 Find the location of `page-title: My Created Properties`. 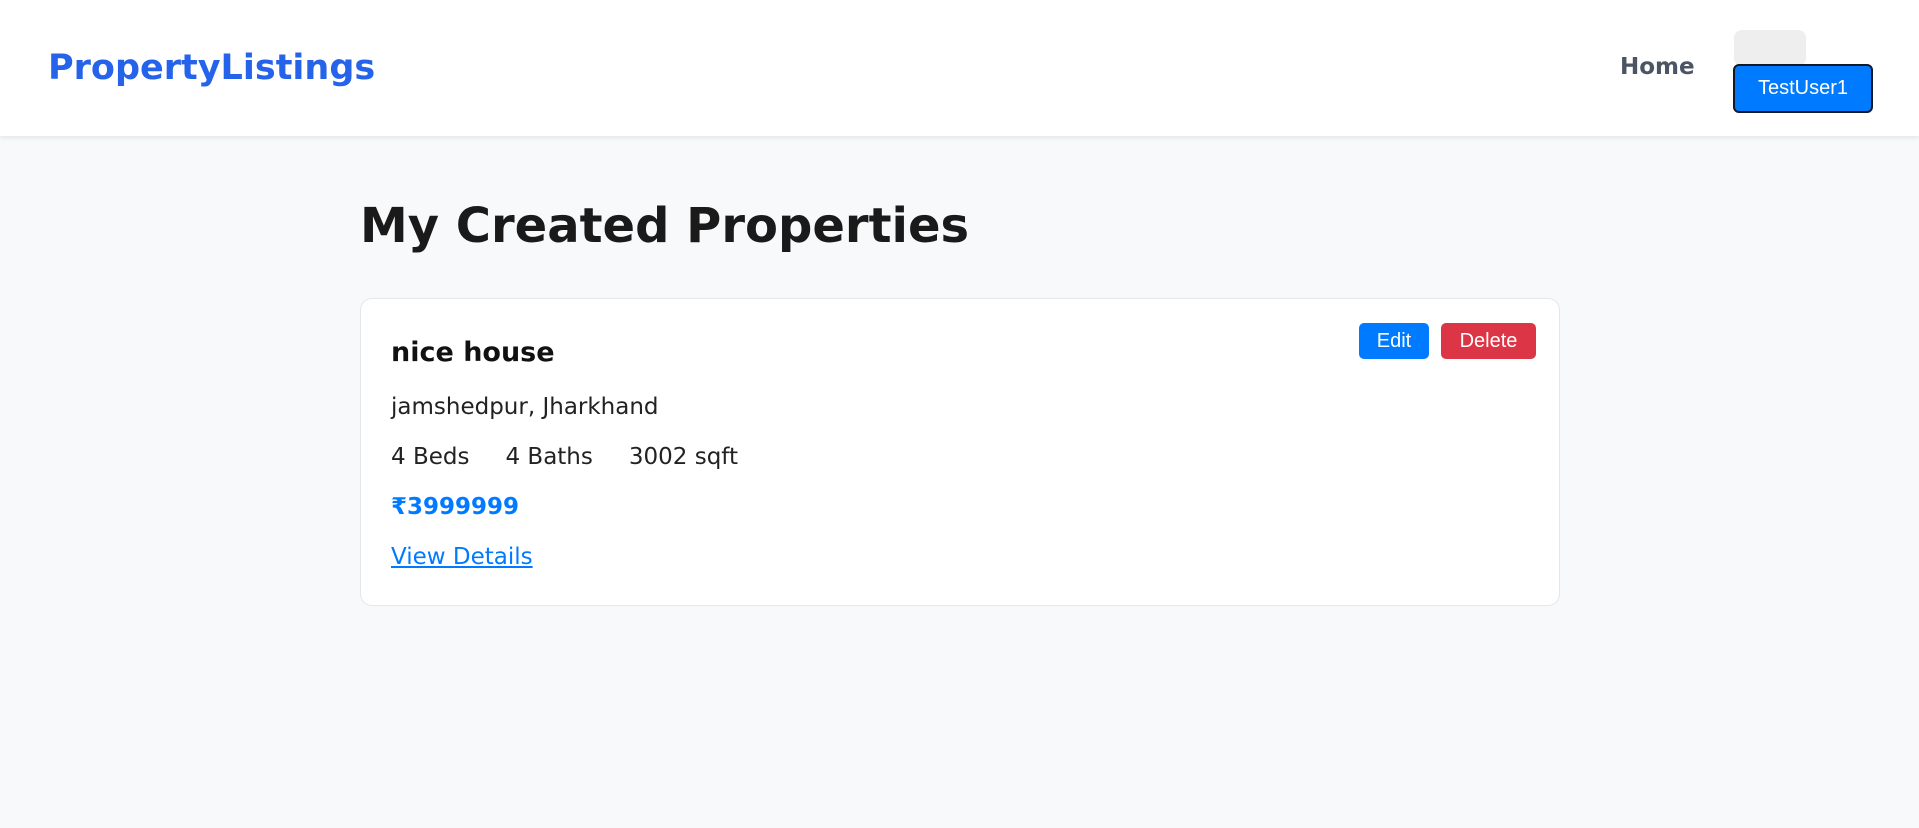

page-title: My Created Properties is located at coordinates (665, 226).